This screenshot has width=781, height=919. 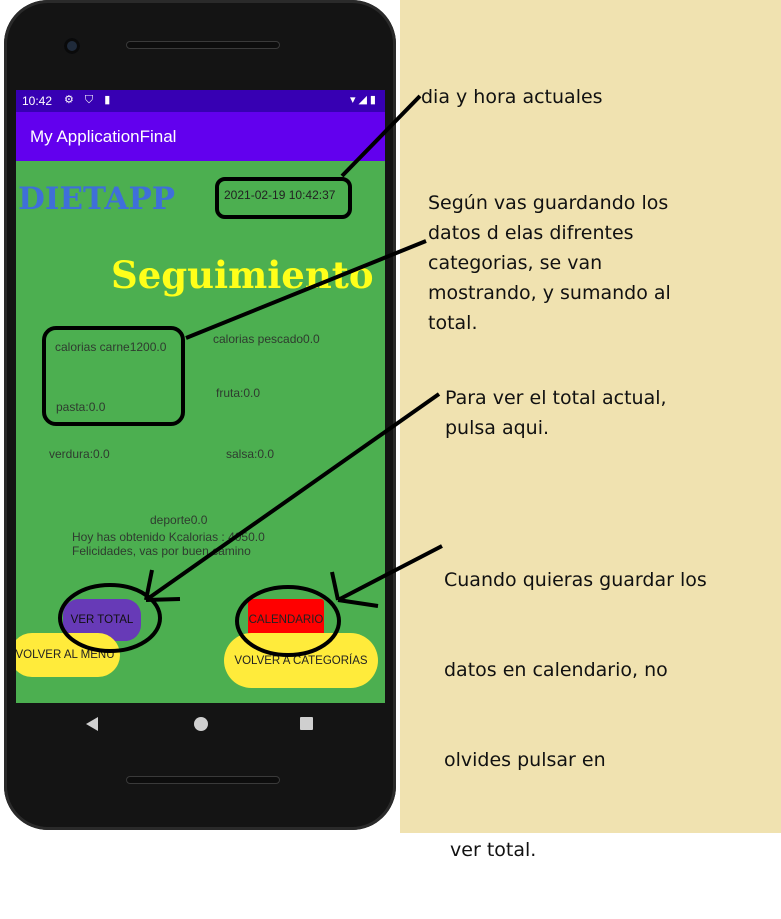 What do you see at coordinates (103, 136) in the screenshot?
I see `app-title: My ApplicationFinal` at bounding box center [103, 136].